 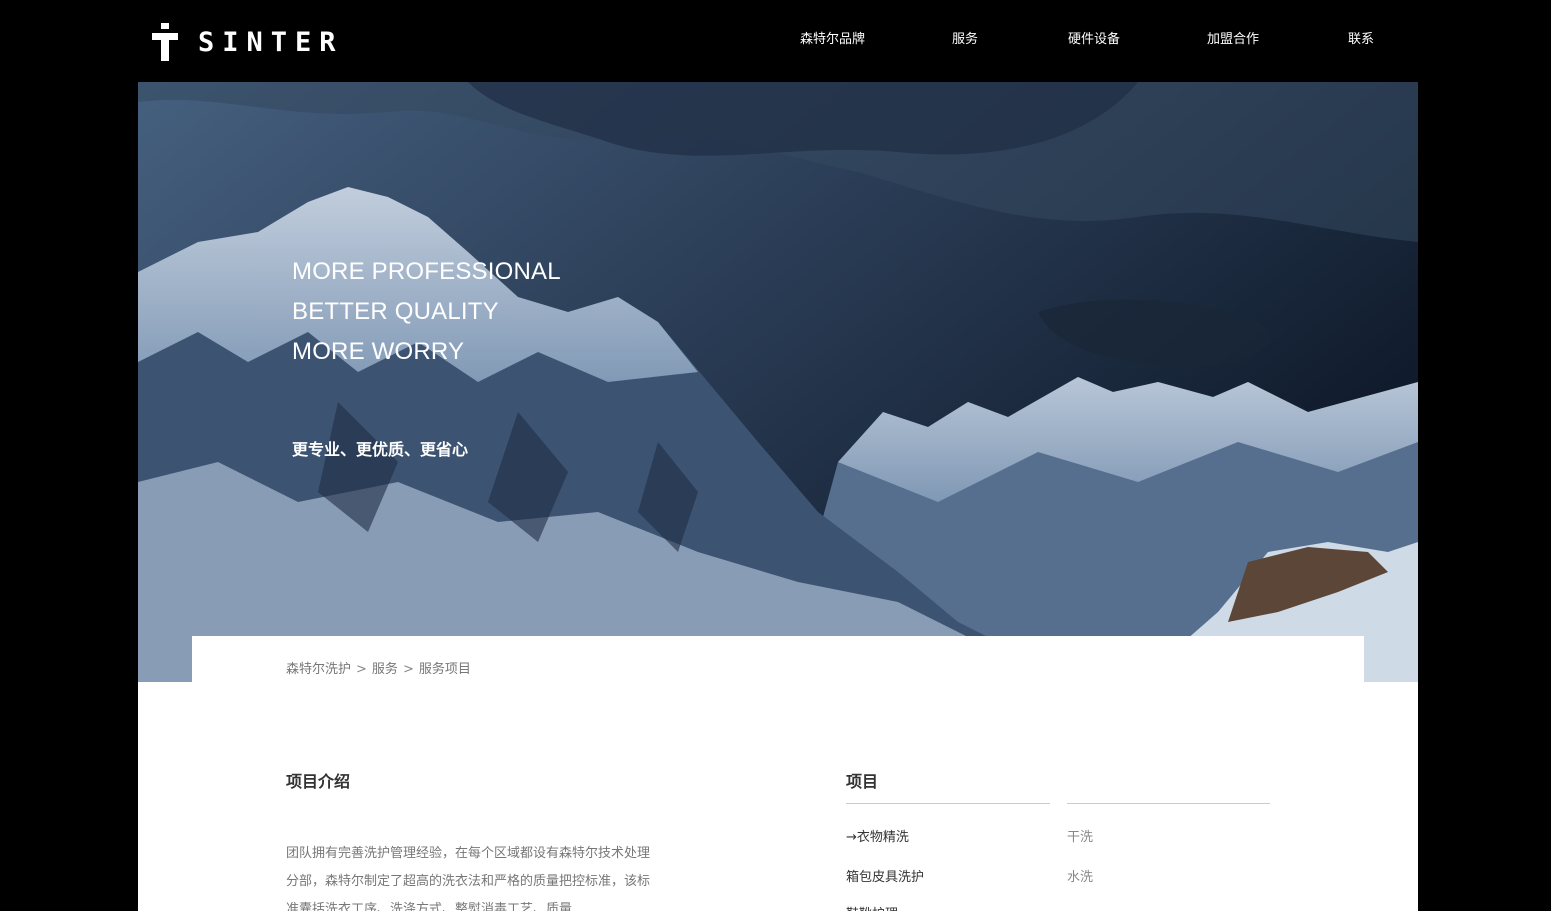 I want to click on projects-divider-right, so click(x=1168, y=803).